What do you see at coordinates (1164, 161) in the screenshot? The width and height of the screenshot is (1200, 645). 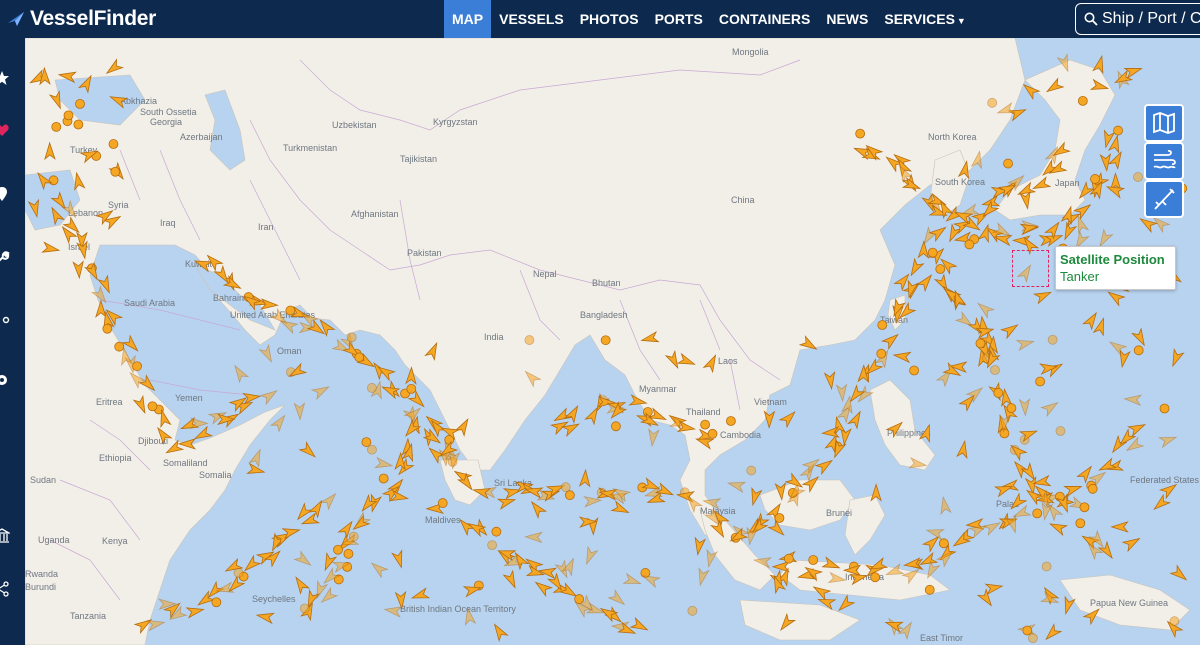 I see `weather-layer-button` at bounding box center [1164, 161].